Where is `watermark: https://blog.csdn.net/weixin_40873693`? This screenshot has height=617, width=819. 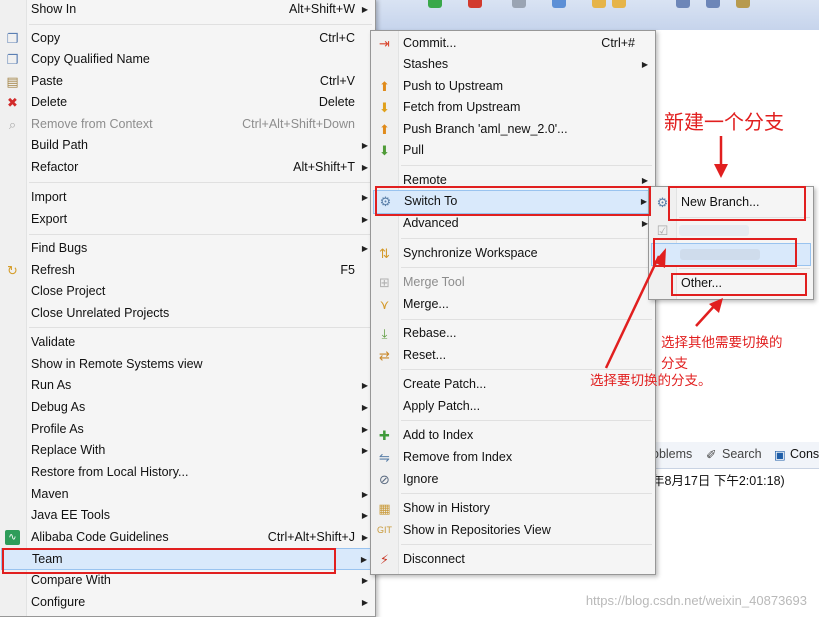
watermark: https://blog.csdn.net/weixin_40873693 is located at coordinates (696, 600).